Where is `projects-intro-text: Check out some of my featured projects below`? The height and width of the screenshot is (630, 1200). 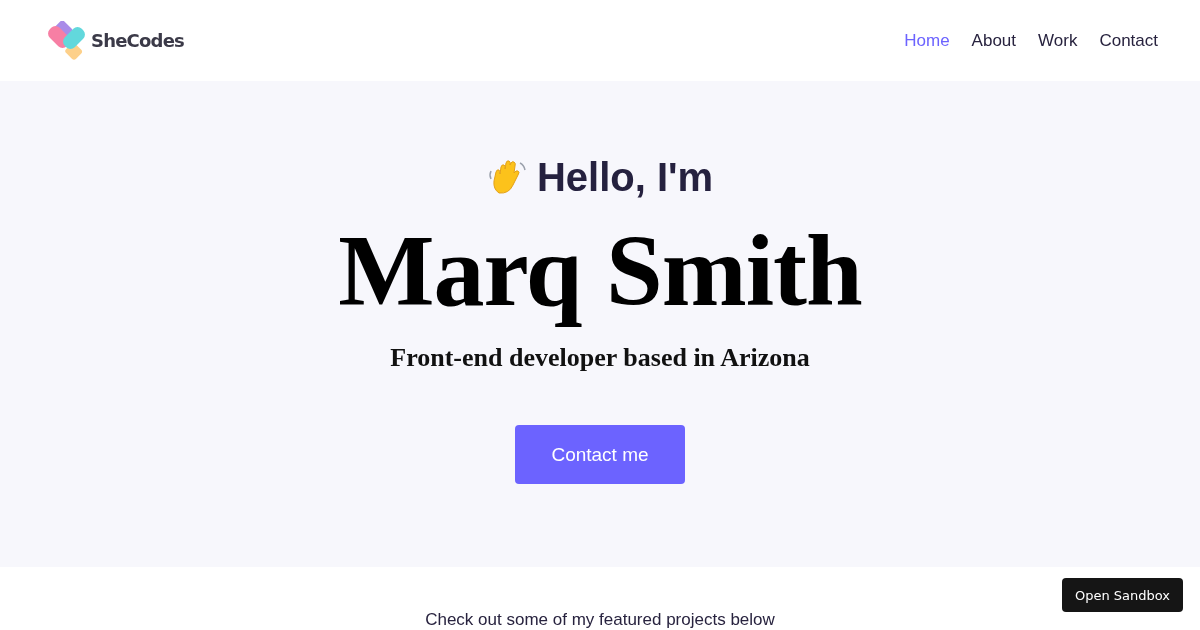
projects-intro-text: Check out some of my featured projects below is located at coordinates (600, 619).